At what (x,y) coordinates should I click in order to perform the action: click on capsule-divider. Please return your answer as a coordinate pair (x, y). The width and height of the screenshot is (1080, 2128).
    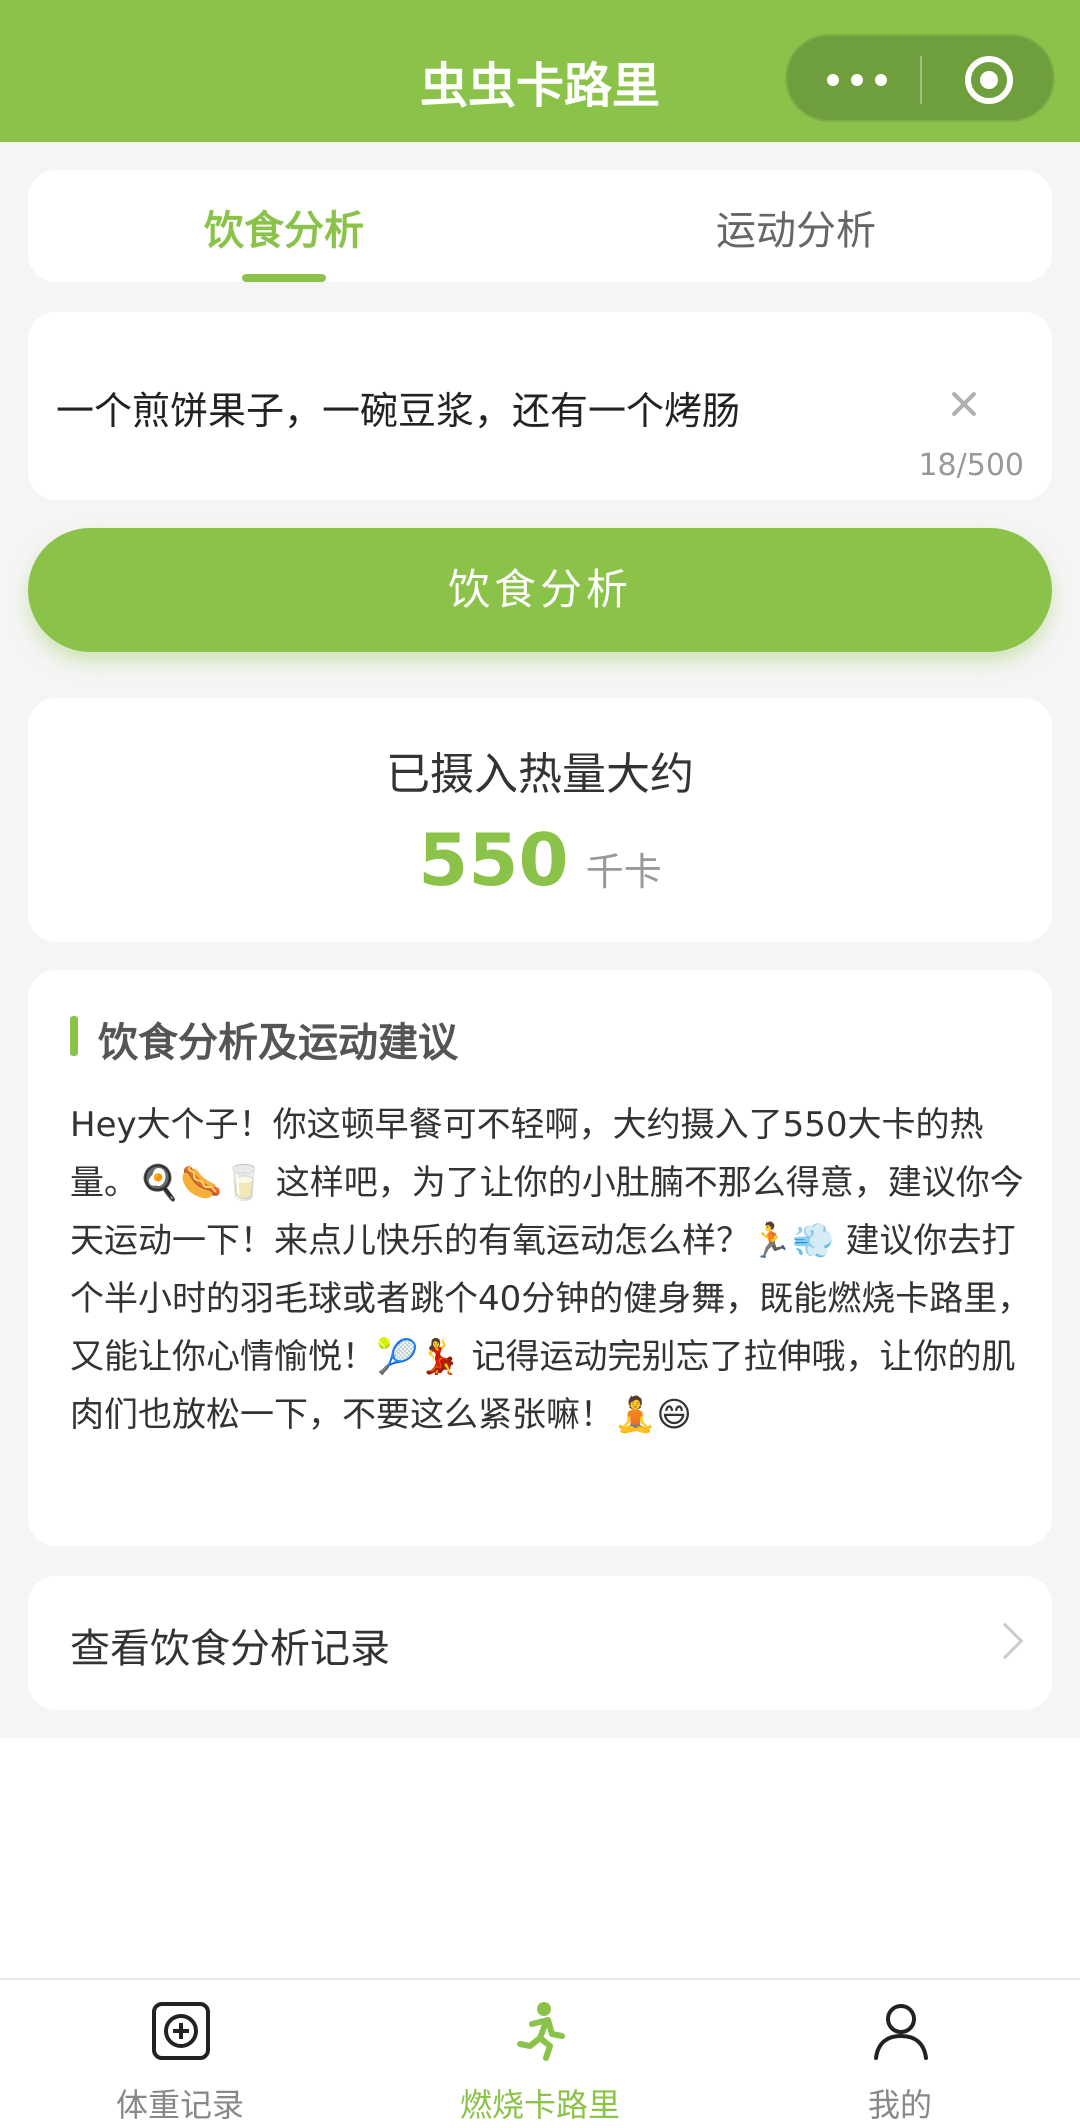
    Looking at the image, I should click on (921, 80).